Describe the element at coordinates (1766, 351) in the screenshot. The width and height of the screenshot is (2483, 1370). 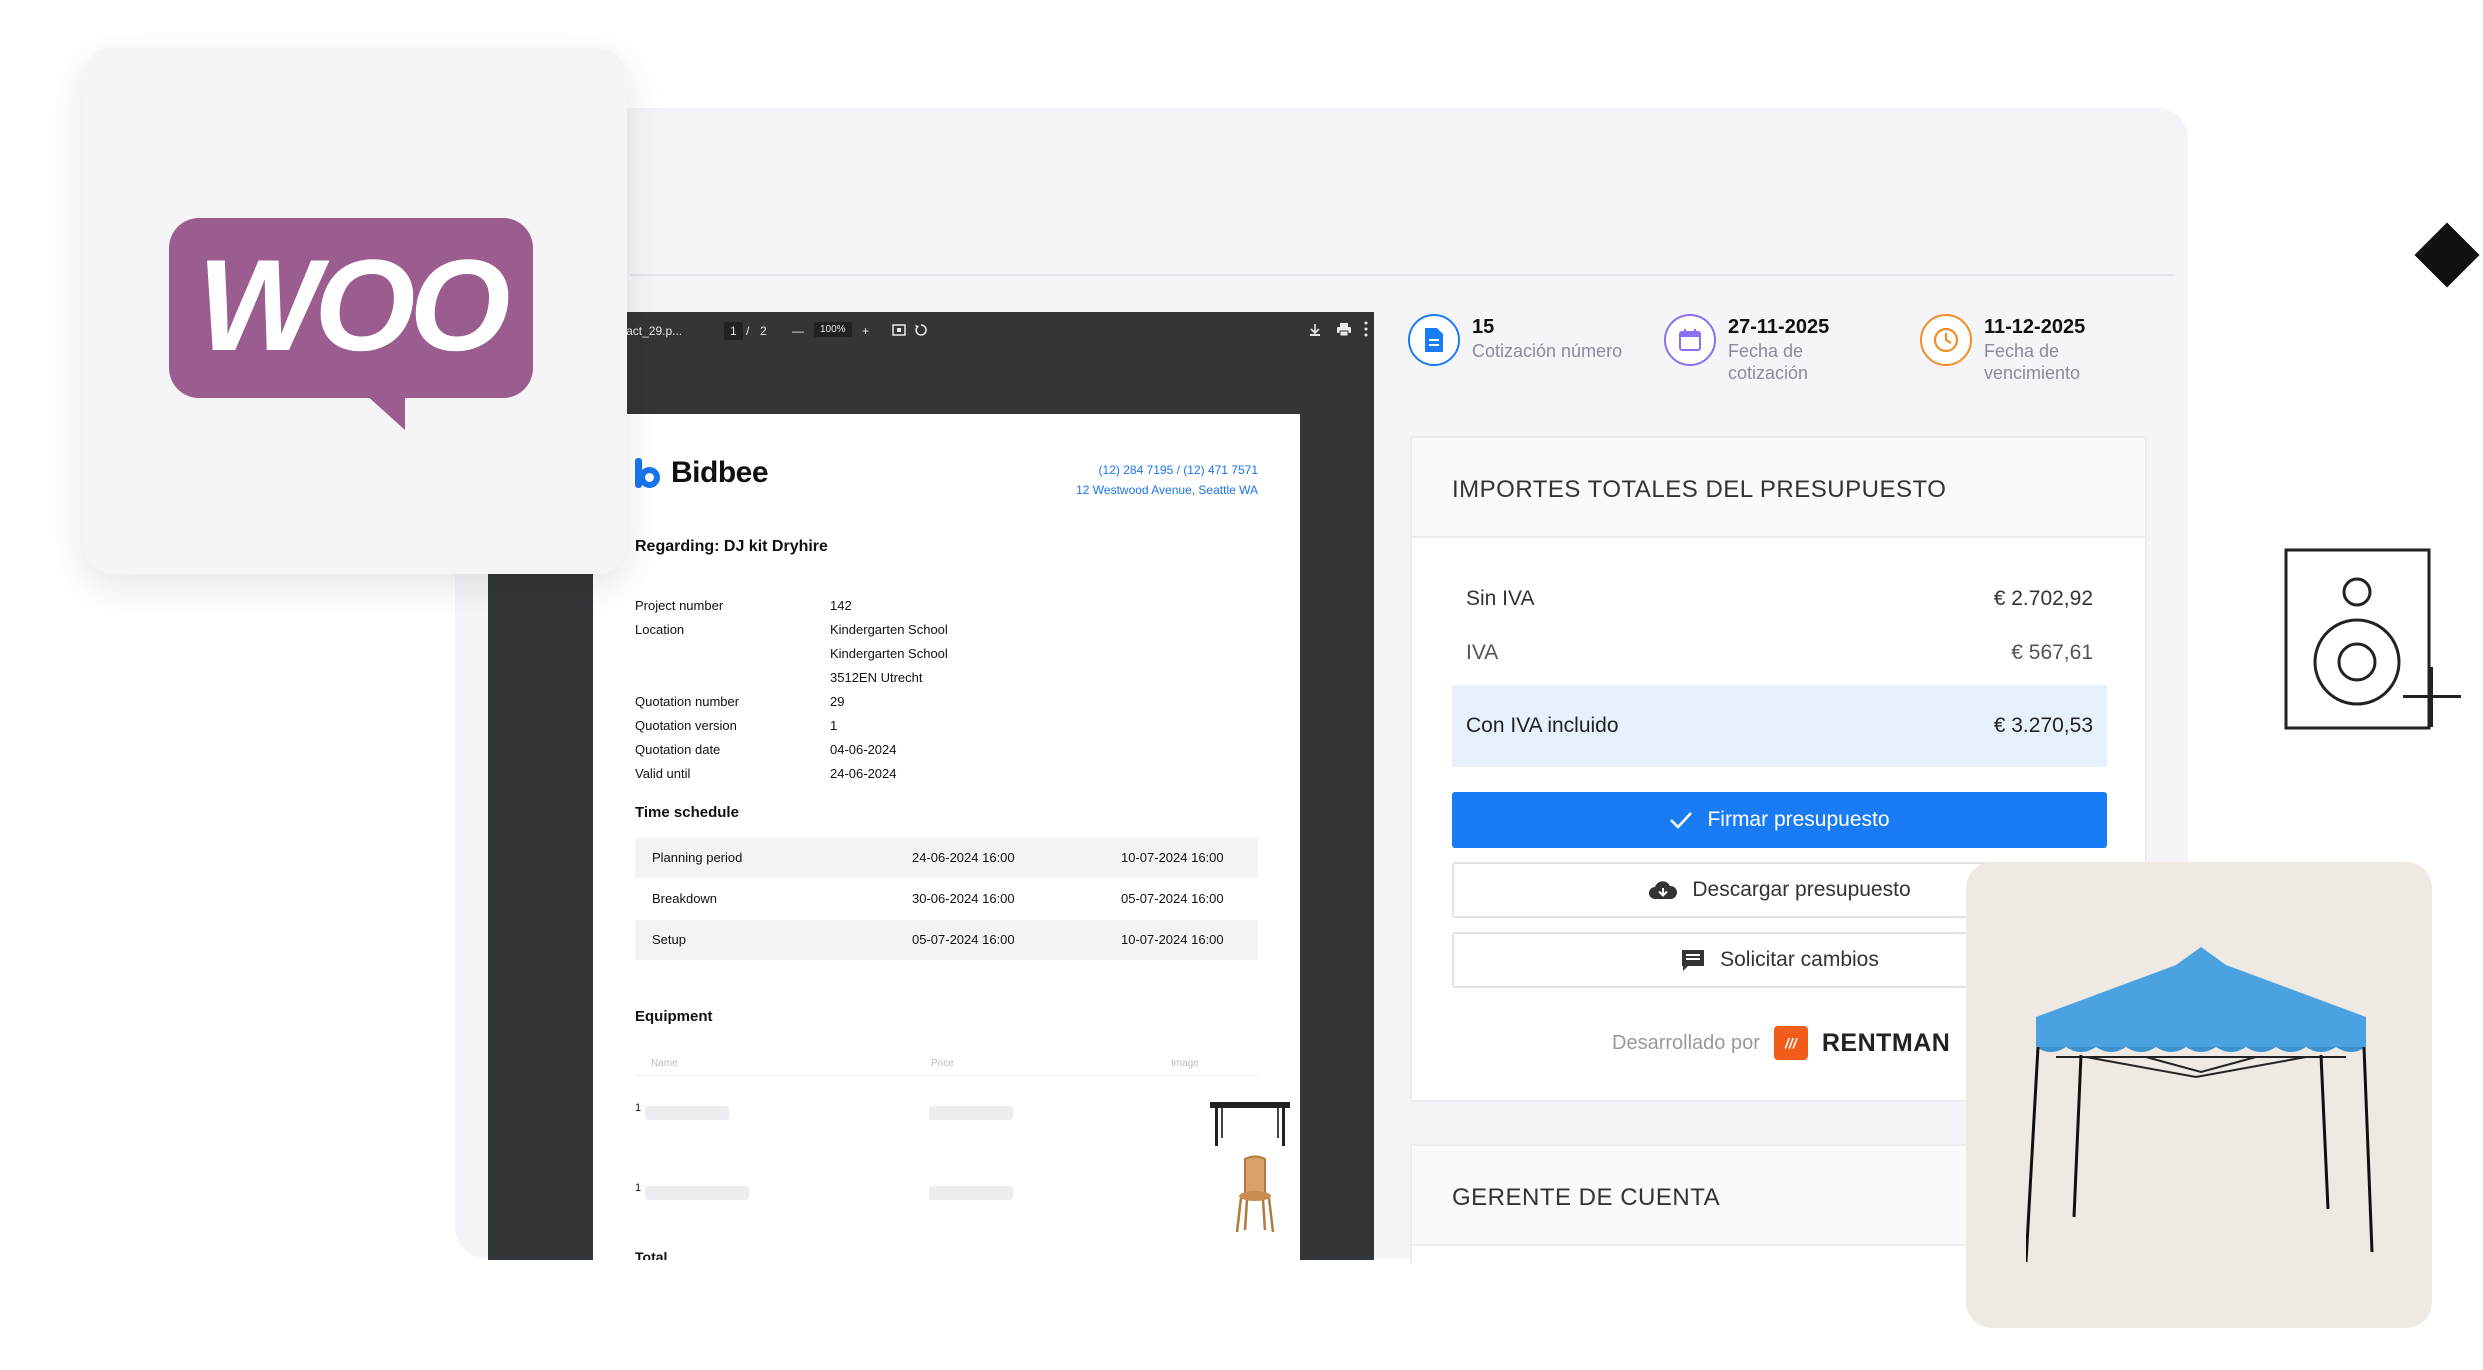
I see `quote-date-label: Fecha de` at that location.